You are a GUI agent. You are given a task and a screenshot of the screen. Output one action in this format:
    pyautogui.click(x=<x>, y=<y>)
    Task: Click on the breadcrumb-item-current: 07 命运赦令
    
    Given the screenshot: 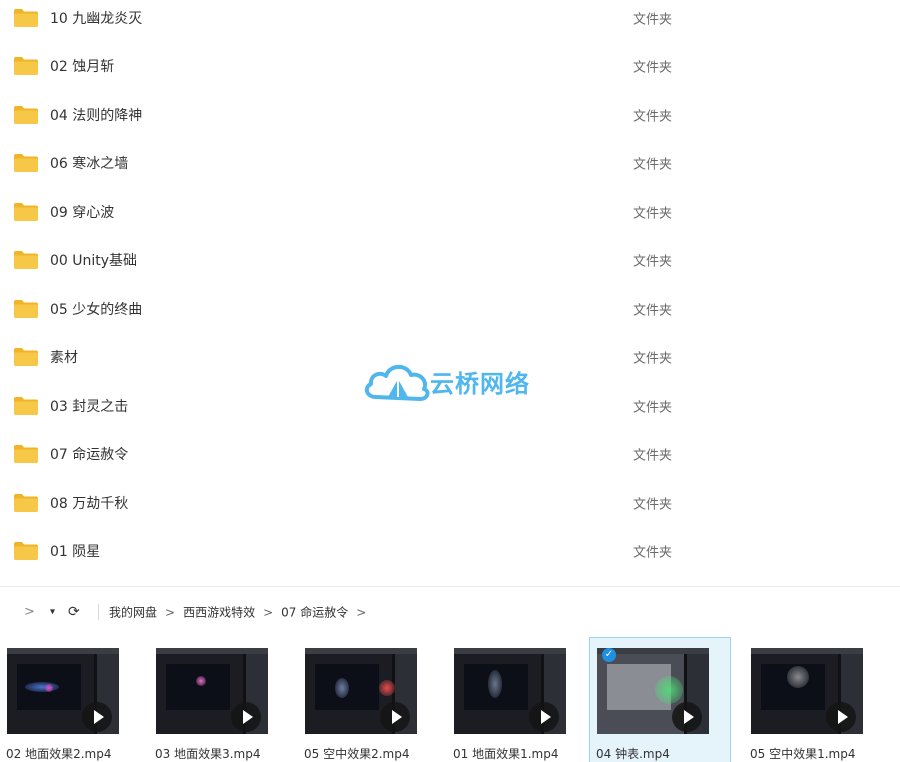 What is the action you would take?
    pyautogui.click(x=314, y=612)
    